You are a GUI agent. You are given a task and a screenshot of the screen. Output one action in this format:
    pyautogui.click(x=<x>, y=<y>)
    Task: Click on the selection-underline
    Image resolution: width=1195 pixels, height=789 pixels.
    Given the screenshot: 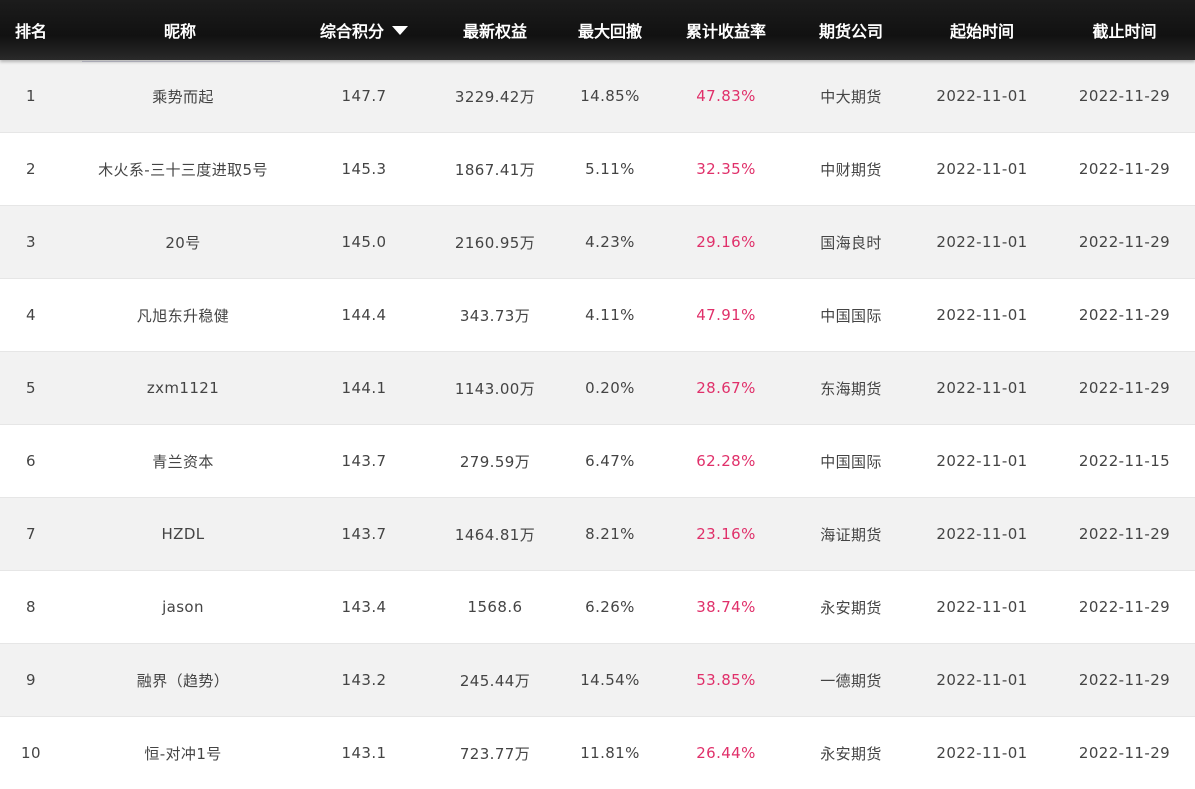 What is the action you would take?
    pyautogui.click(x=181, y=61)
    